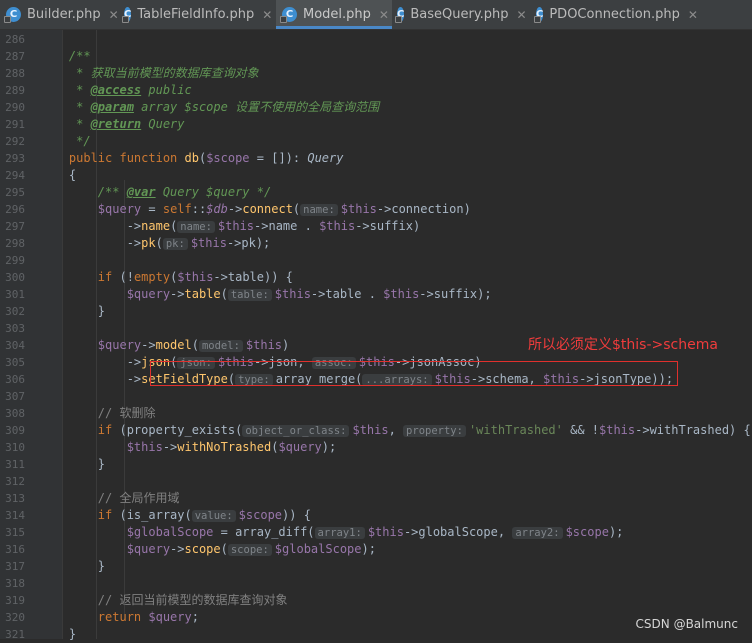 The width and height of the screenshot is (752, 643). Describe the element at coordinates (15, 430) in the screenshot. I see `line-number: 309` at that location.